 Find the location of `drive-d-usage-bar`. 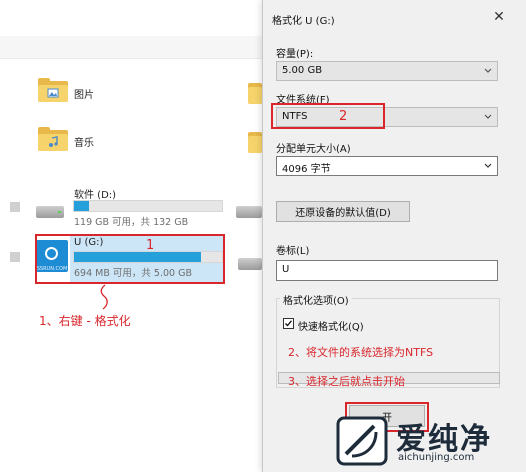

drive-d-usage-bar is located at coordinates (148, 206).